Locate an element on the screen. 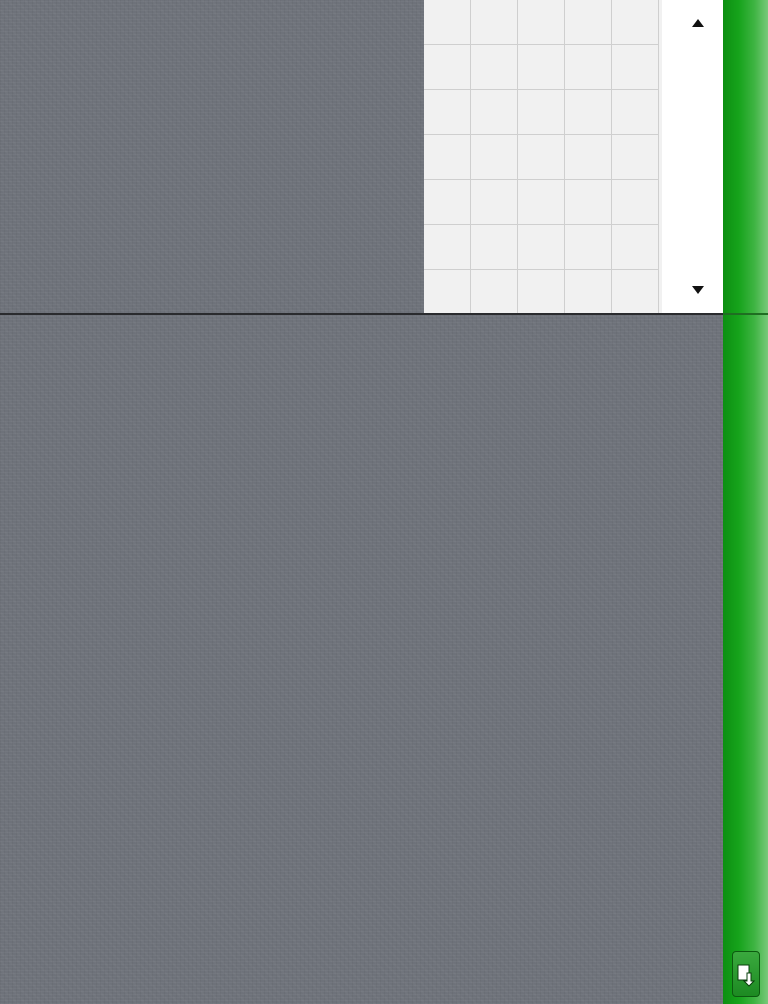 This screenshot has width=768, height=1004. scroll-panel is located at coordinates (692, 156).